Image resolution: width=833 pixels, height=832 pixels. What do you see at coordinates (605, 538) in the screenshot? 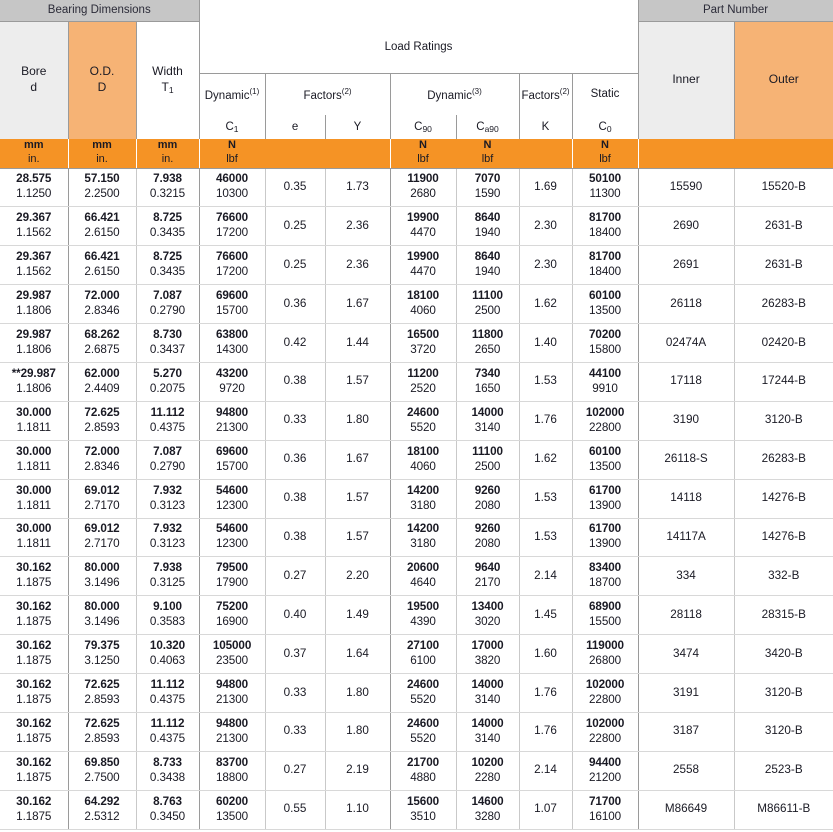
I see `cell-c0-n: 61700 13900` at bounding box center [605, 538].